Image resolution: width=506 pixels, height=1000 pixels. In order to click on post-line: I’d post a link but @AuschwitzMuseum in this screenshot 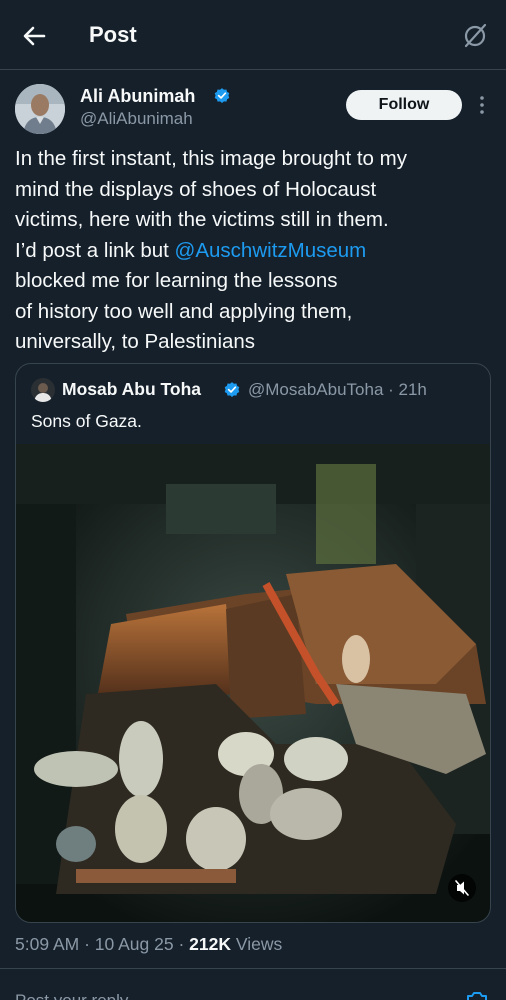, I will do `click(257, 251)`.